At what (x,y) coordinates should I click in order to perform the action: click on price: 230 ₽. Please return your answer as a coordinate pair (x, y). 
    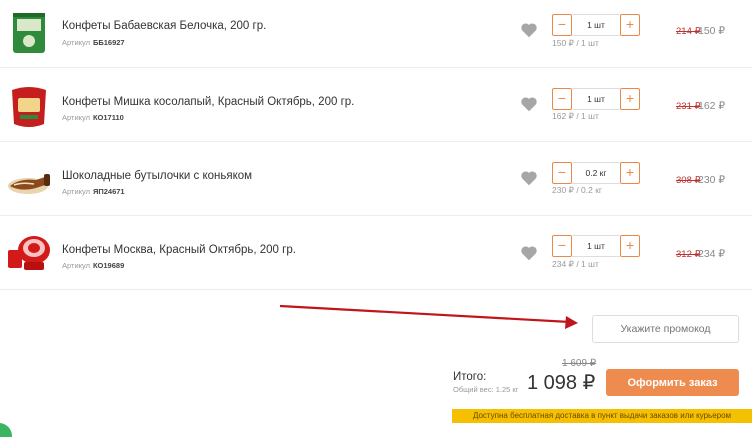
    Looking at the image, I should click on (712, 180).